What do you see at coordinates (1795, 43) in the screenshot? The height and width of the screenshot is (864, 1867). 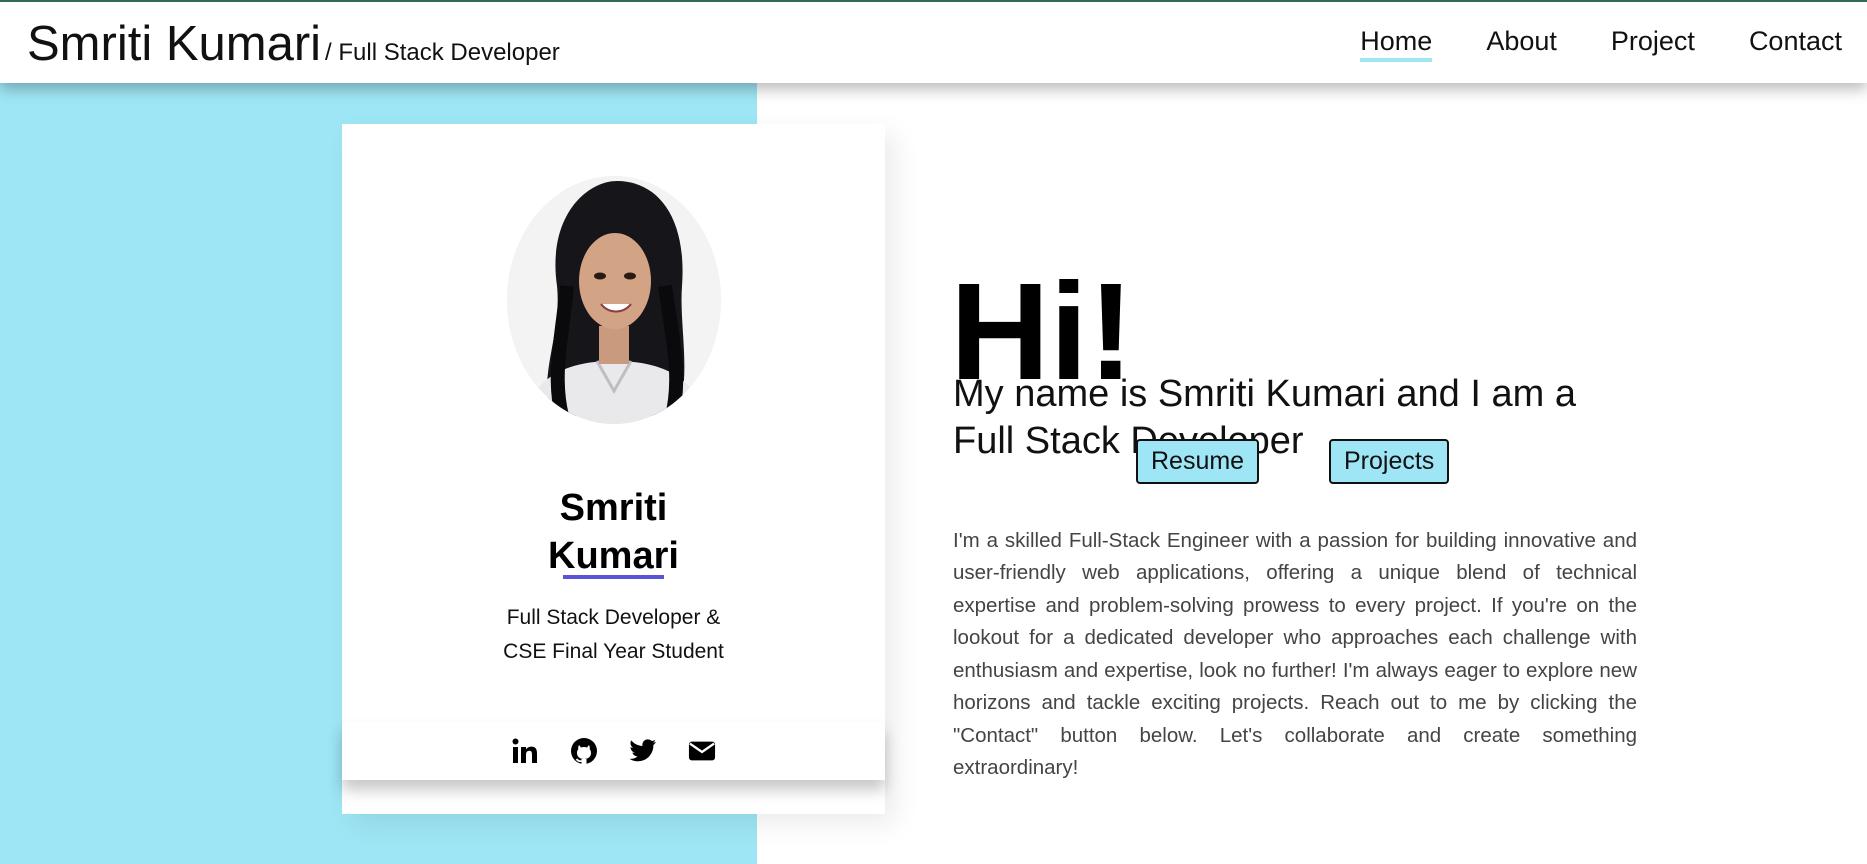 I see `nav-contact: Contact` at bounding box center [1795, 43].